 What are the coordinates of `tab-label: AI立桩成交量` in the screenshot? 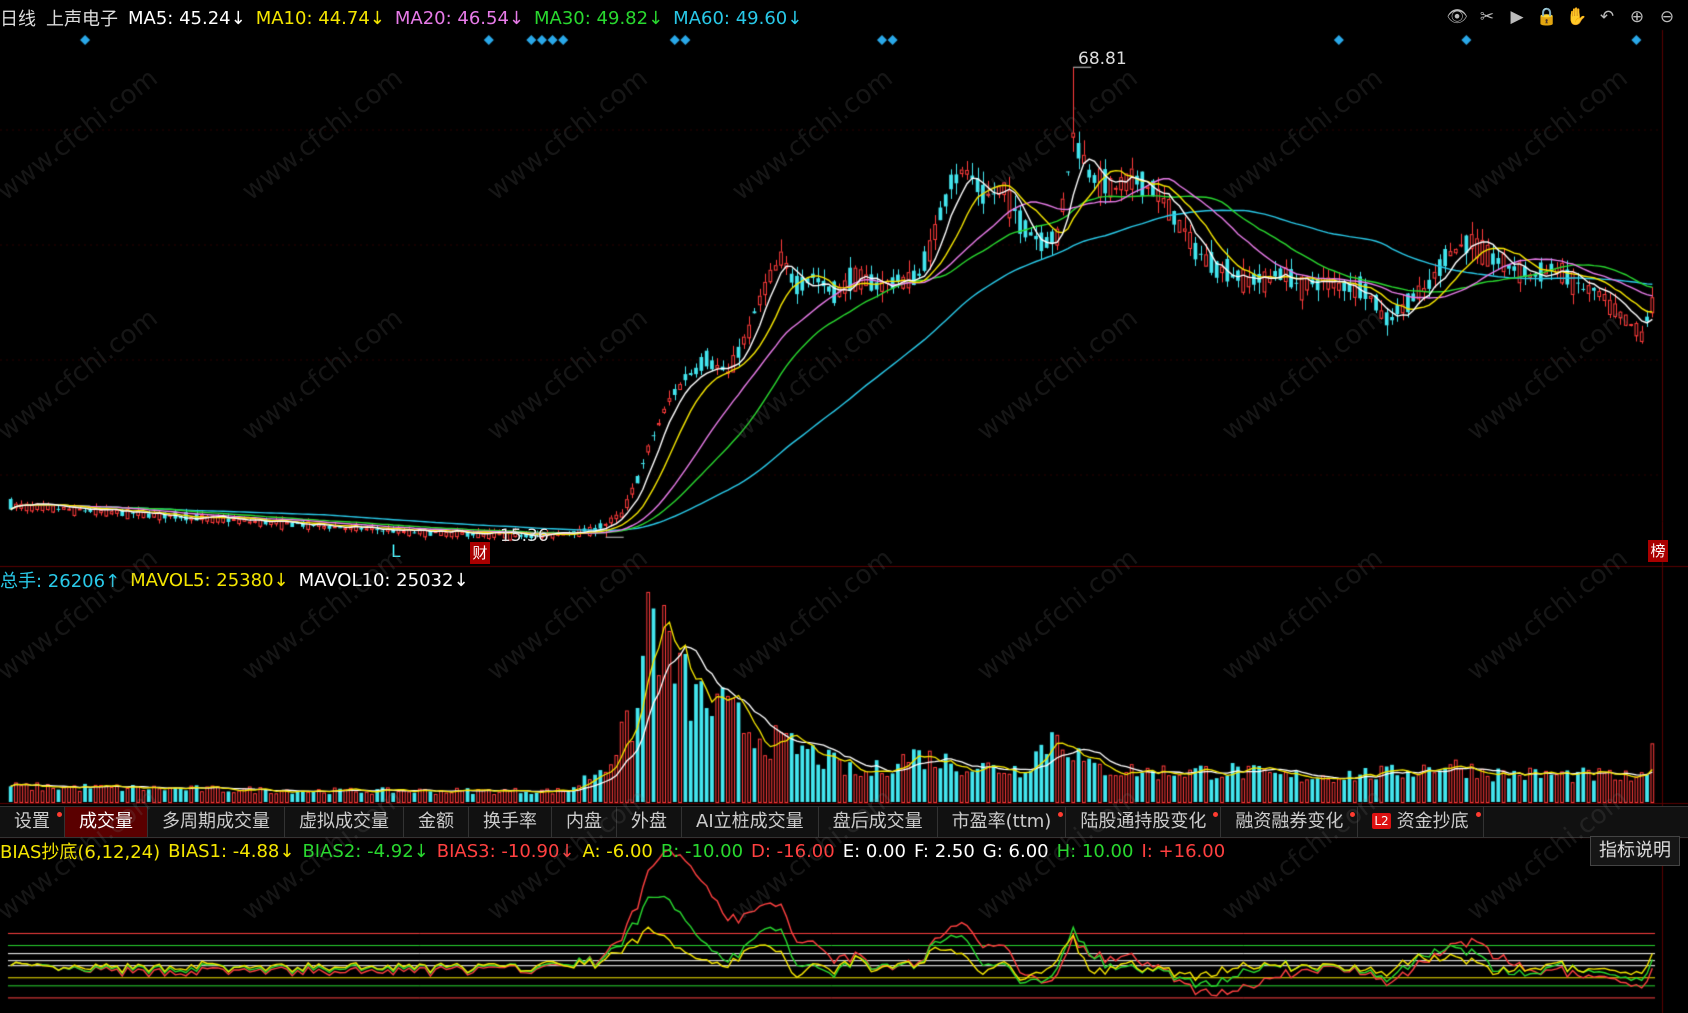 It's located at (750, 821).